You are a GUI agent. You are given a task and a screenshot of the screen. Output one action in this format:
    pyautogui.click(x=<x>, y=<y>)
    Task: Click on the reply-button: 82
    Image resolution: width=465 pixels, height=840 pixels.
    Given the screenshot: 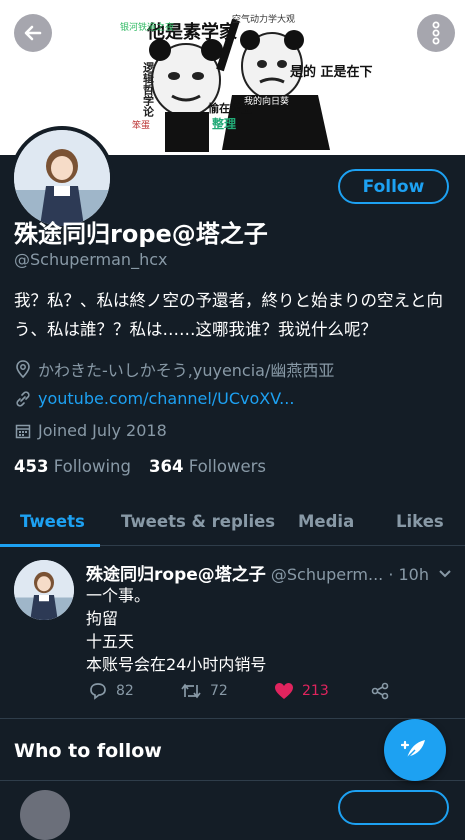 What is the action you would take?
    pyautogui.click(x=111, y=691)
    